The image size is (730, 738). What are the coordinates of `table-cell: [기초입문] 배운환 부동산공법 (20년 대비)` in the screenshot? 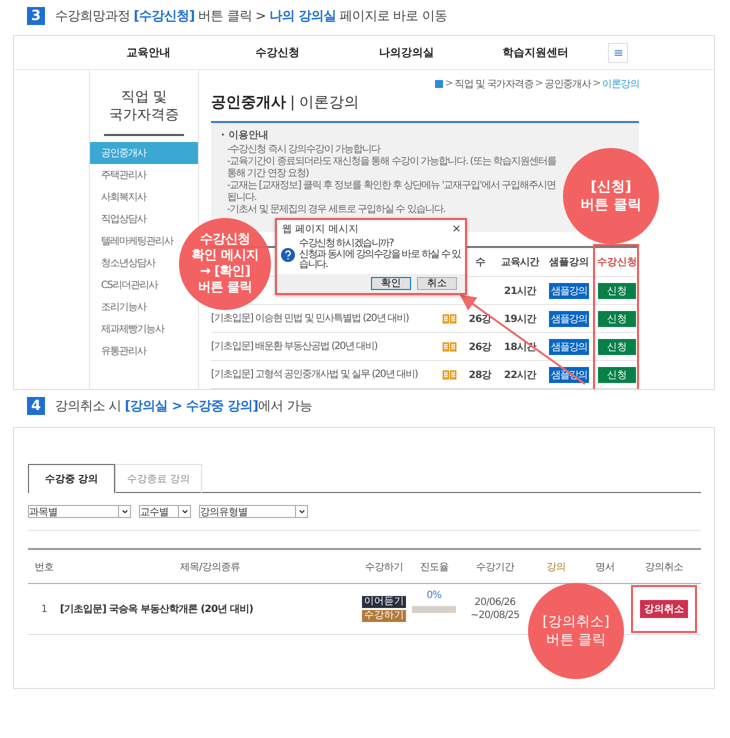 It's located at (294, 346).